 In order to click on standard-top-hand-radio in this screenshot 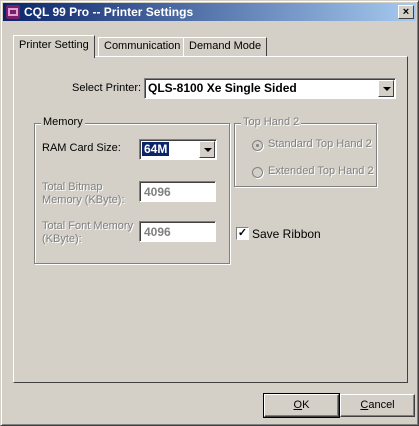, I will do `click(257, 145)`.